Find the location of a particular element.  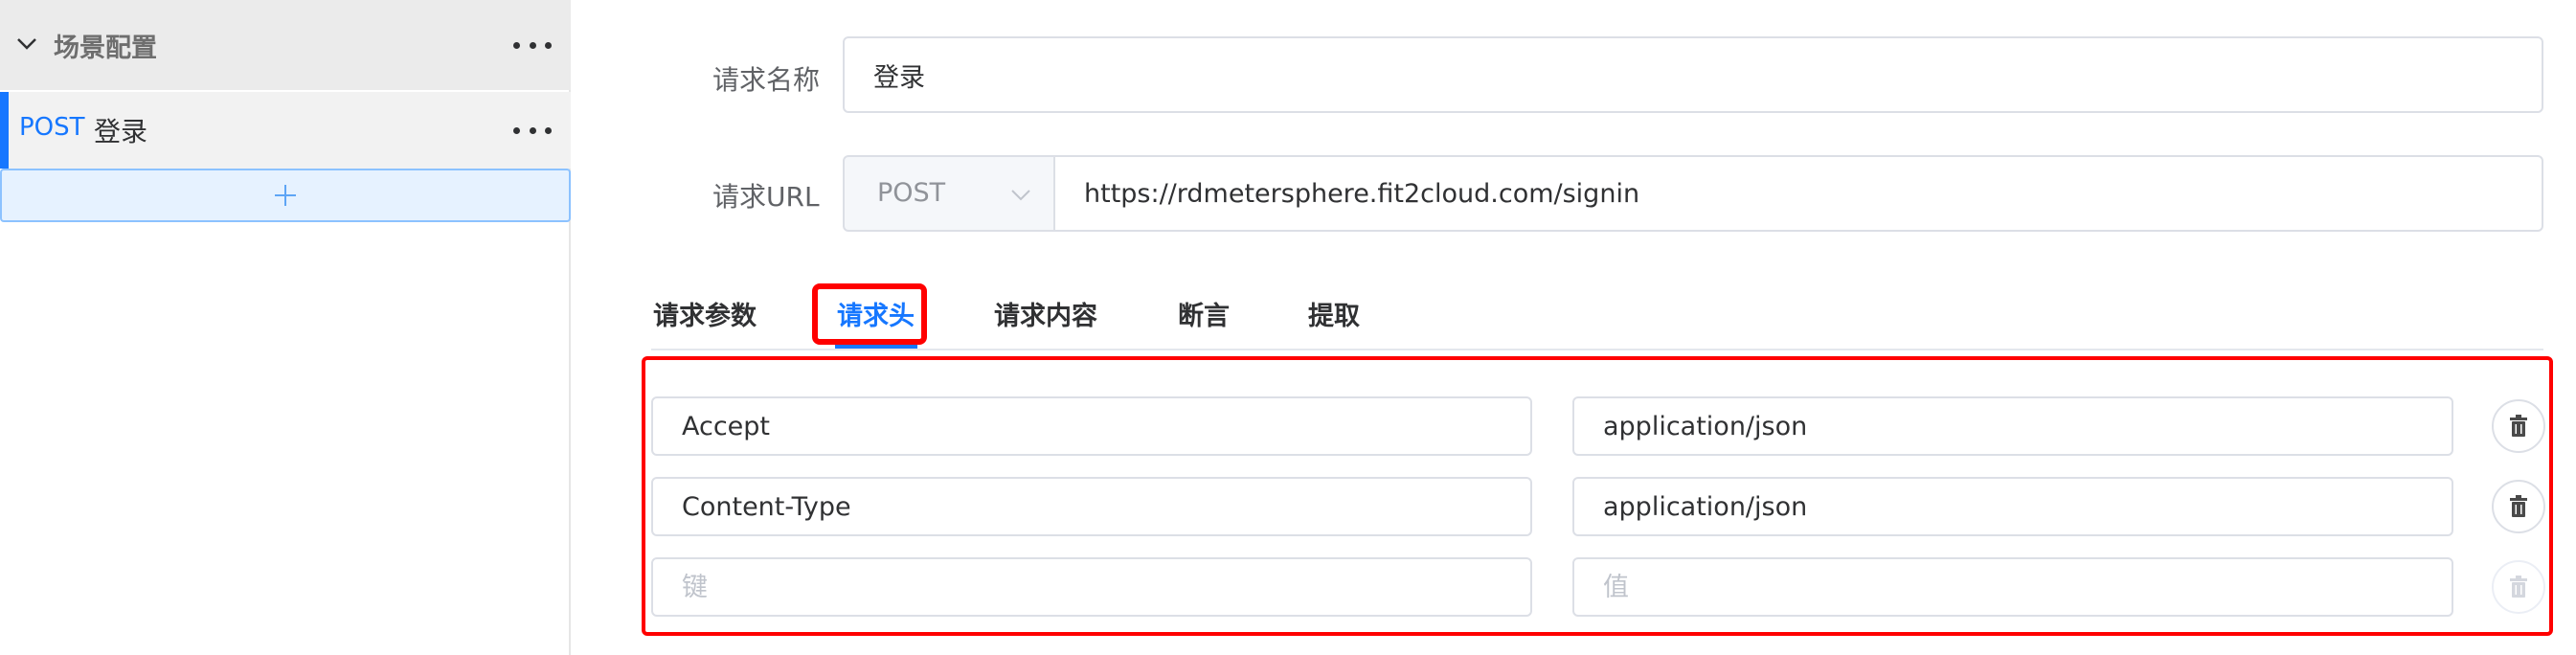

request-url-label: 请求URL is located at coordinates (766, 197).